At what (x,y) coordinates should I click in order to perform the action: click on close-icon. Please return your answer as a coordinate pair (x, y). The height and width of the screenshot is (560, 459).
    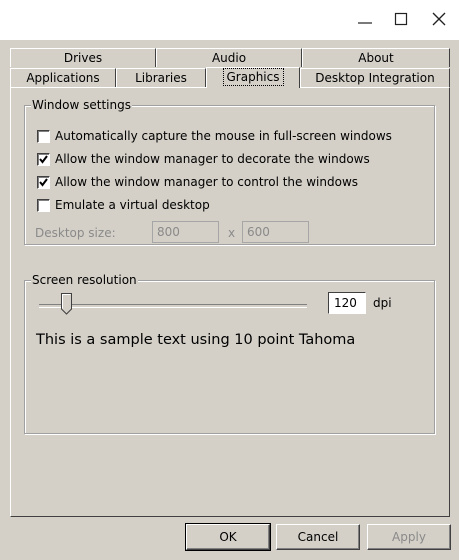
    Looking at the image, I should click on (439, 19).